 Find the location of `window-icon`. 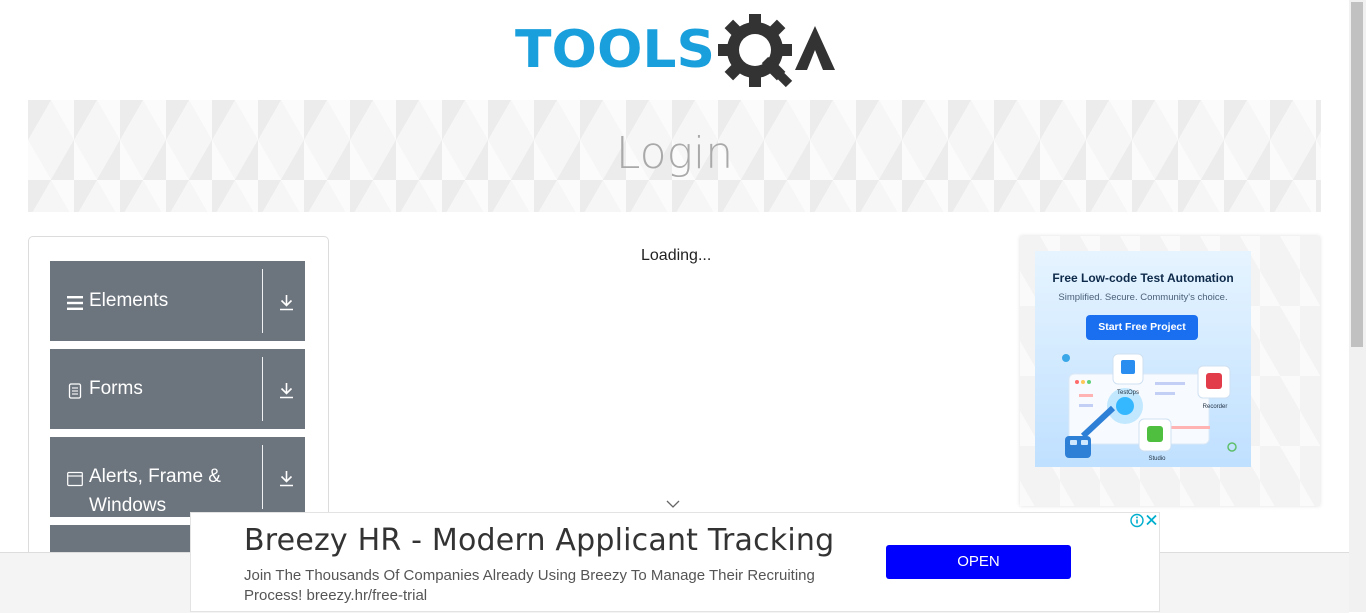

window-icon is located at coordinates (75, 479).